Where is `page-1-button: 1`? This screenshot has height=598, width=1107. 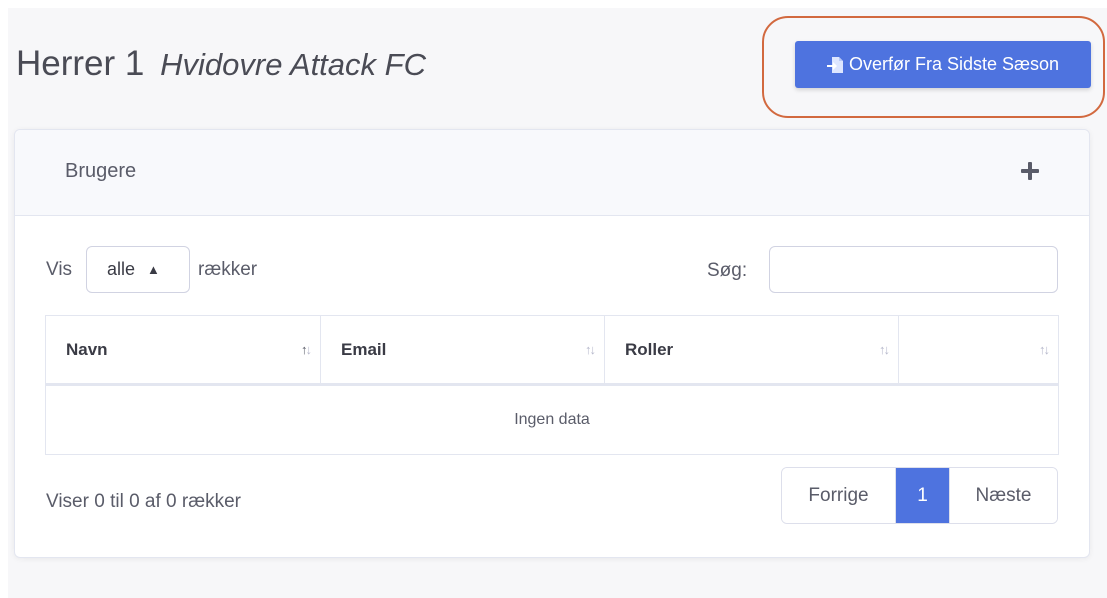
page-1-button: 1 is located at coordinates (923, 495).